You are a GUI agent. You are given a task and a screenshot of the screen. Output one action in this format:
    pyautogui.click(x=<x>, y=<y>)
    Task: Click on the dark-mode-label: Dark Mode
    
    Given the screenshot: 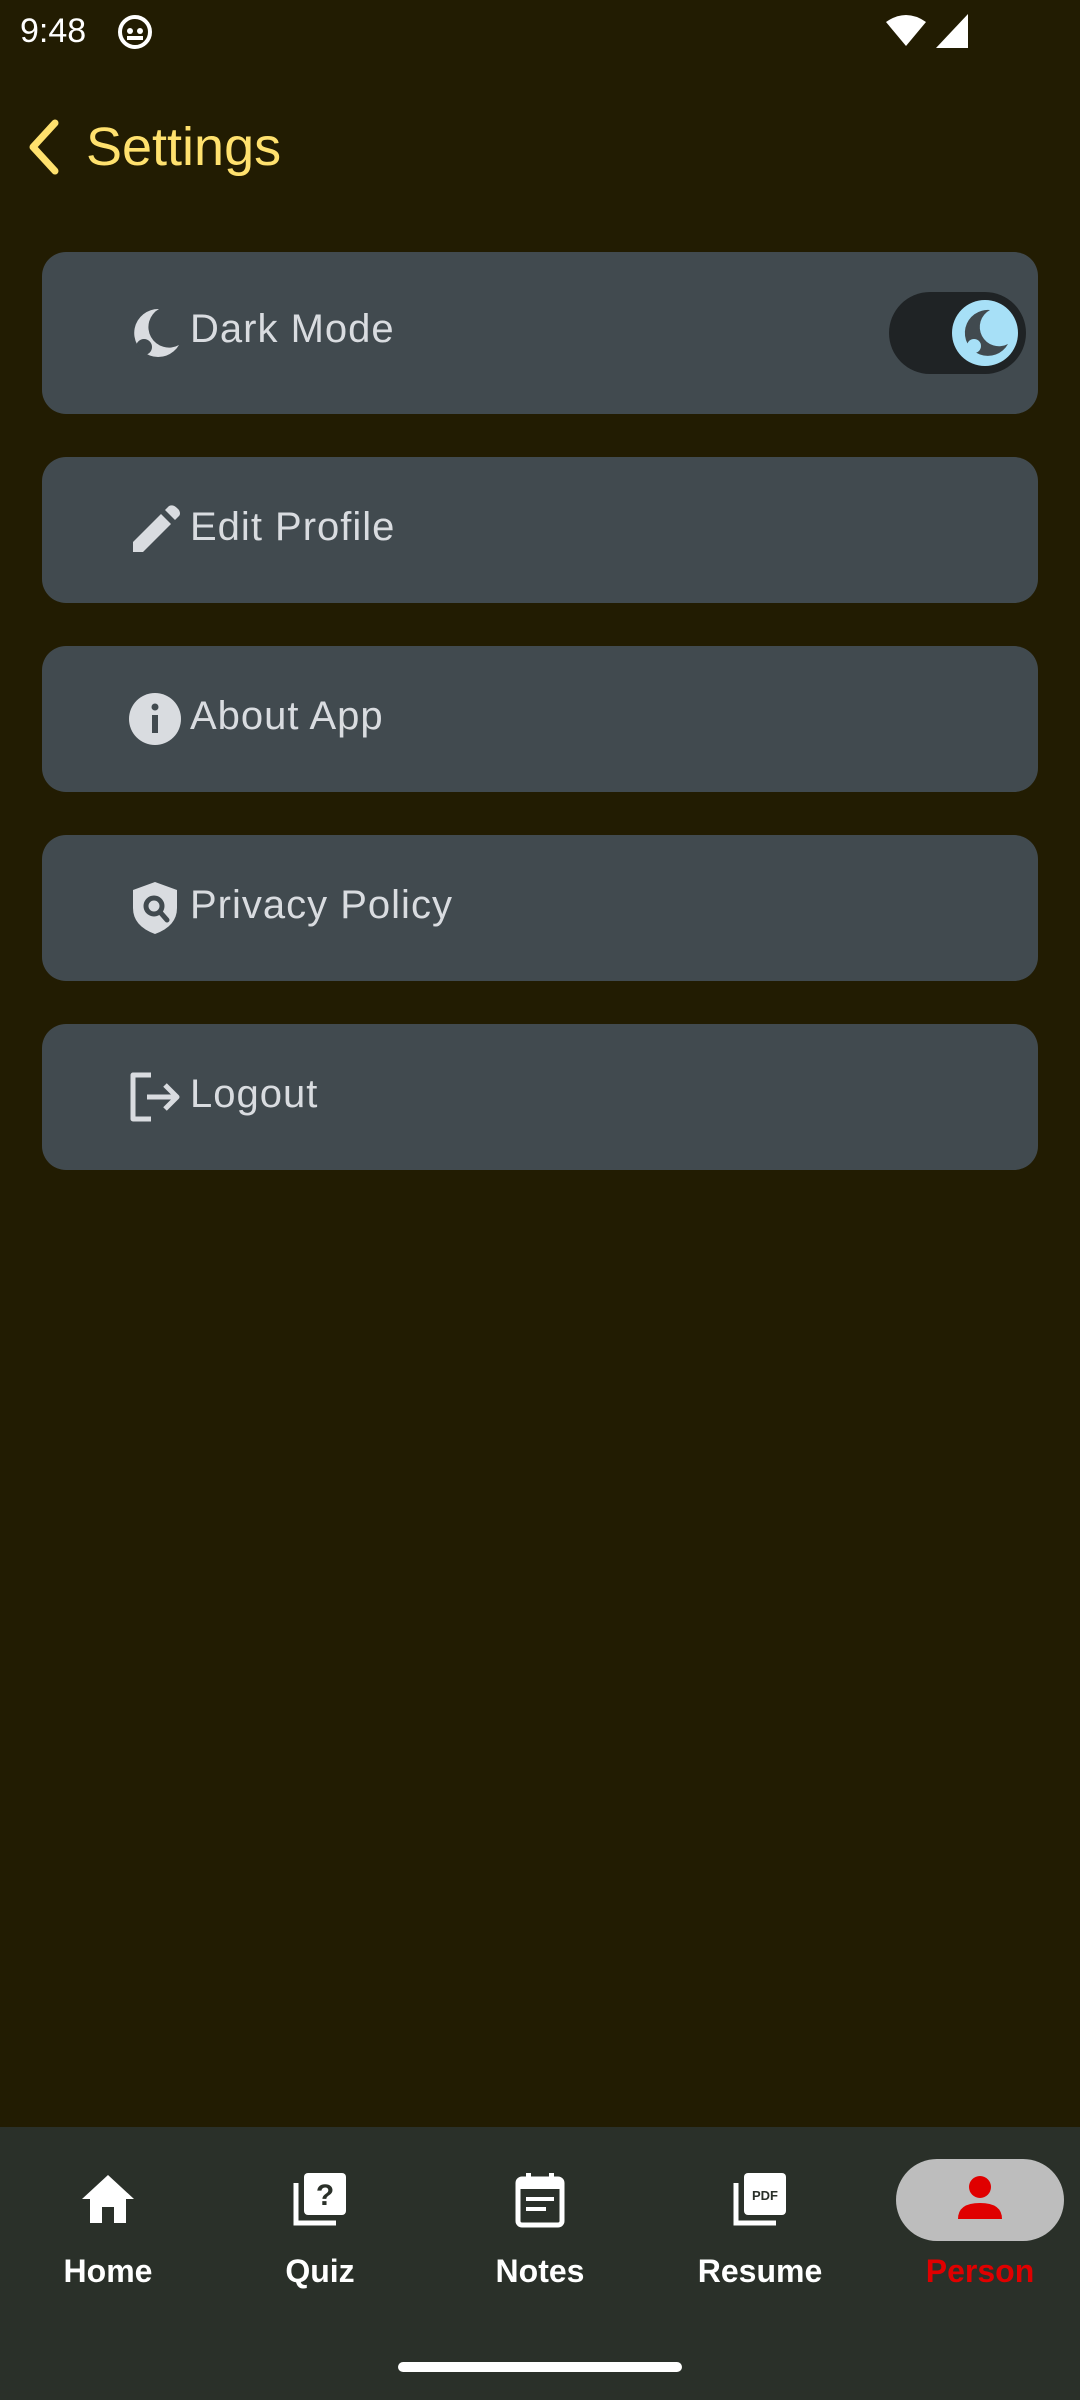 What is the action you would take?
    pyautogui.click(x=292, y=329)
    